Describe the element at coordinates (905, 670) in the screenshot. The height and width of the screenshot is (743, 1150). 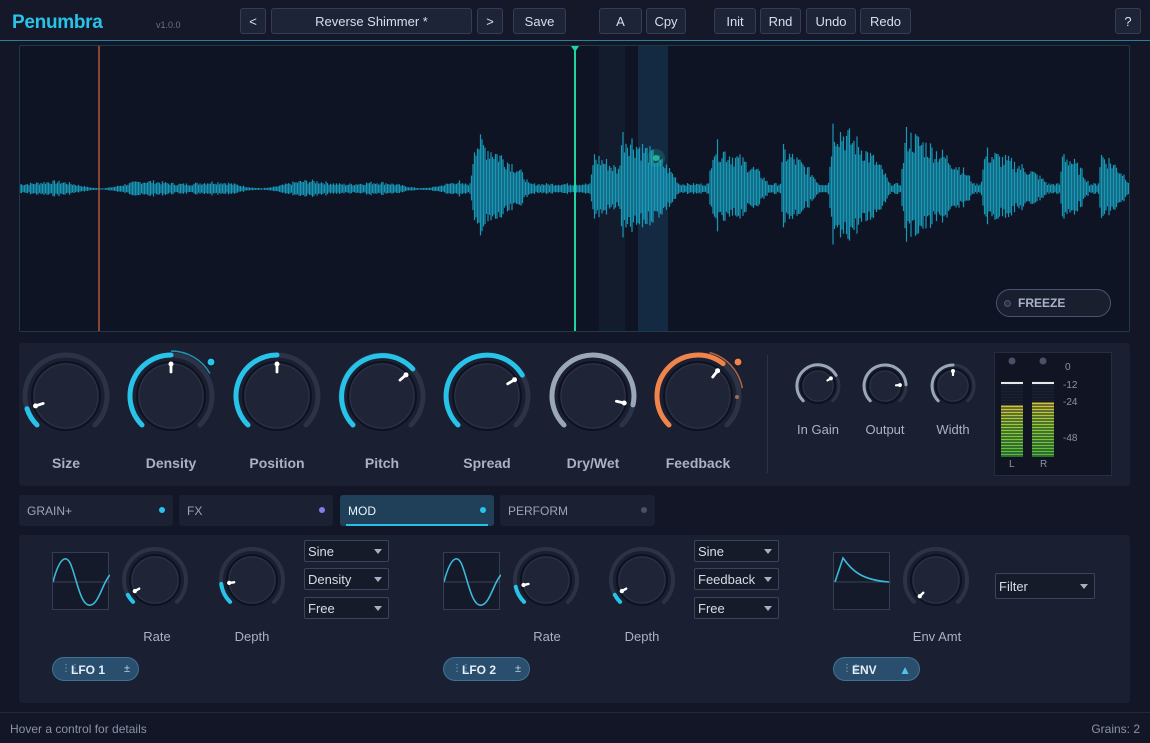
I see `triangle-up-icon: ▲` at that location.